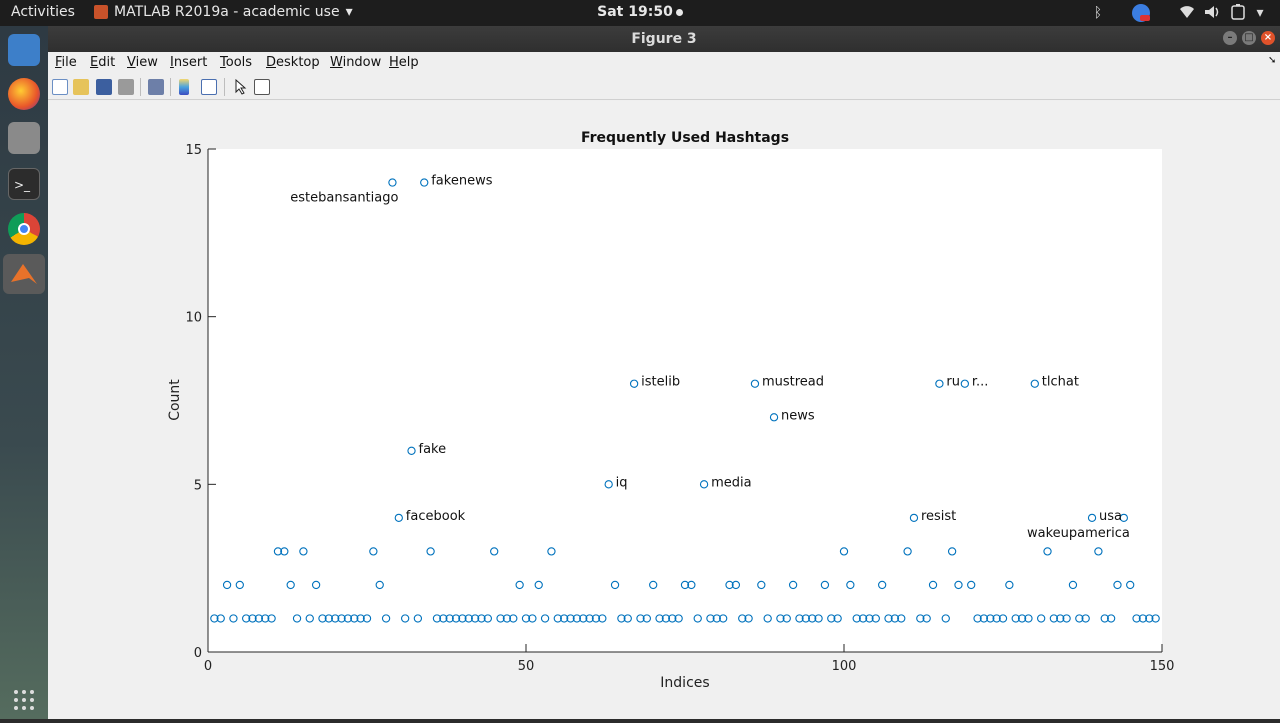 The height and width of the screenshot is (723, 1280). Describe the element at coordinates (622, 482) in the screenshot. I see `hashtag-label: iq` at that location.